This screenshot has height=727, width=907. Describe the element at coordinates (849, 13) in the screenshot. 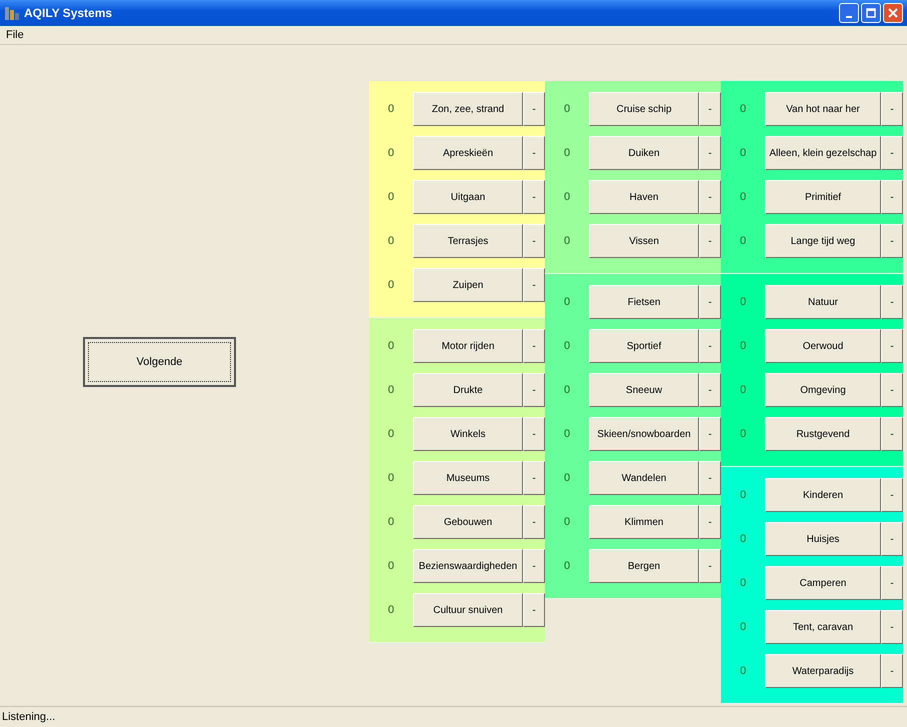

I see `minimize-button` at that location.